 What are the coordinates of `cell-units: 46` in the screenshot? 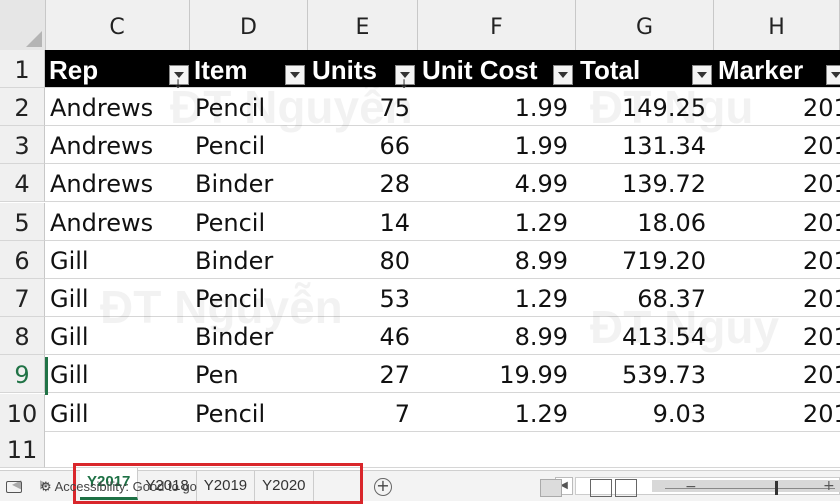 It's located at (363, 335).